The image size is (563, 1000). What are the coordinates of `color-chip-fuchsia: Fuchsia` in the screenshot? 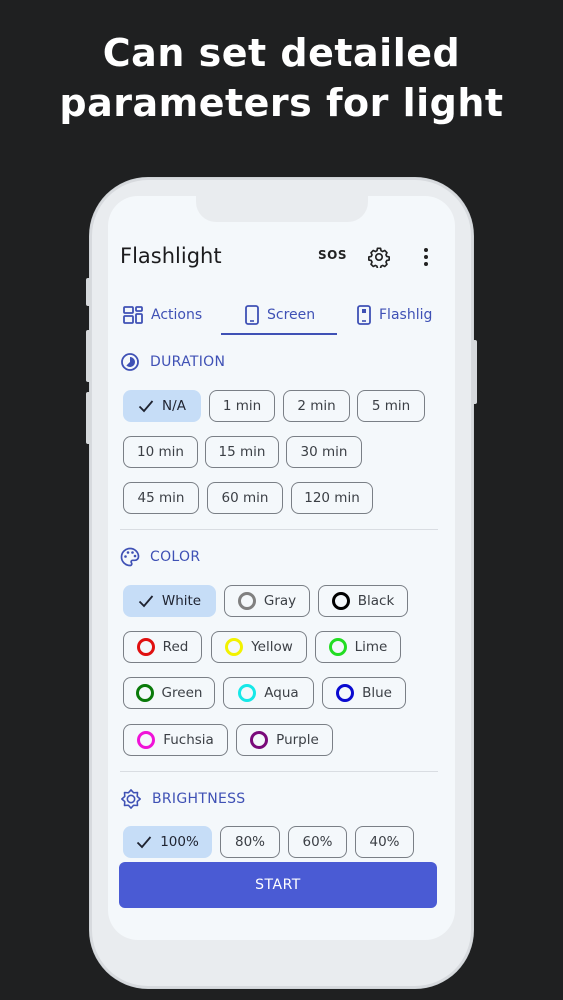 It's located at (175, 740).